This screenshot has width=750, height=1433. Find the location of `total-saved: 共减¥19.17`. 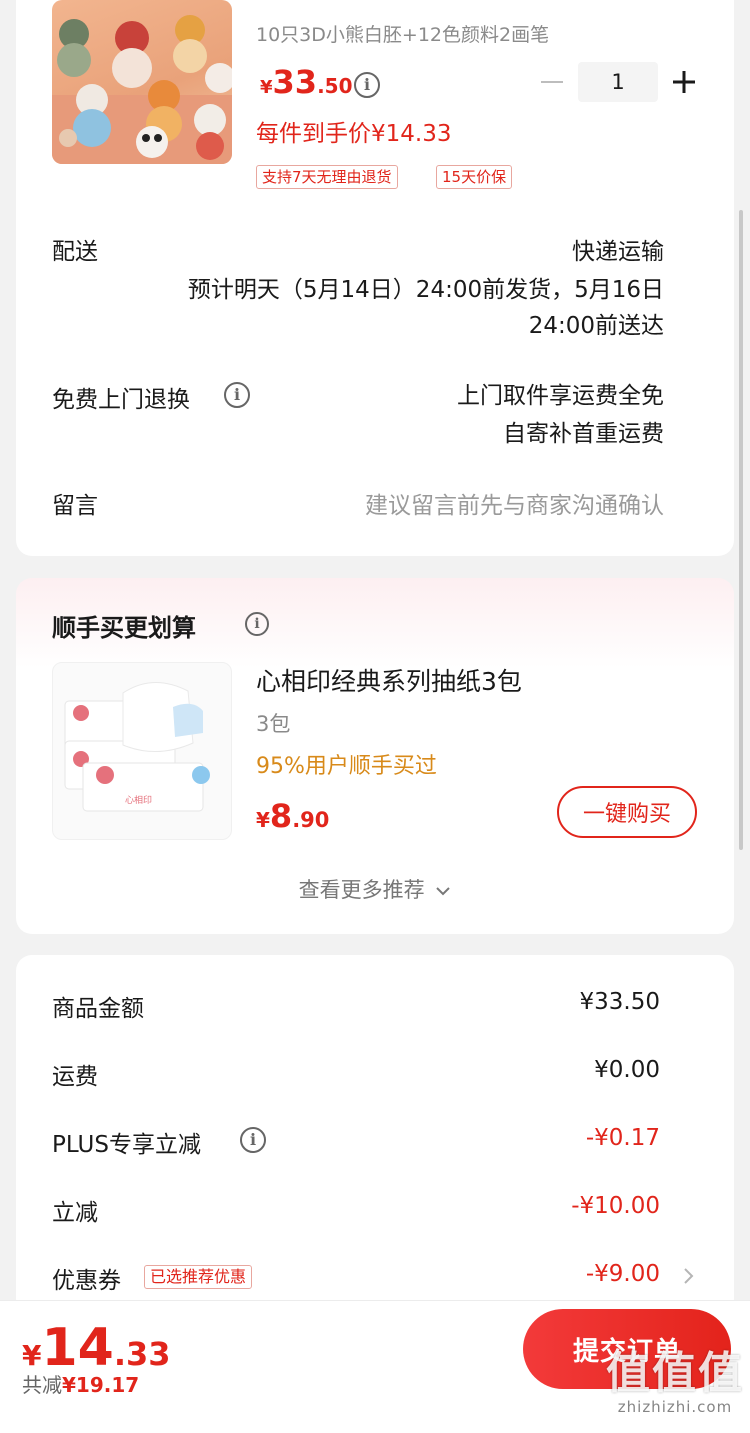

total-saved: 共减¥19.17 is located at coordinates (80, 1383).